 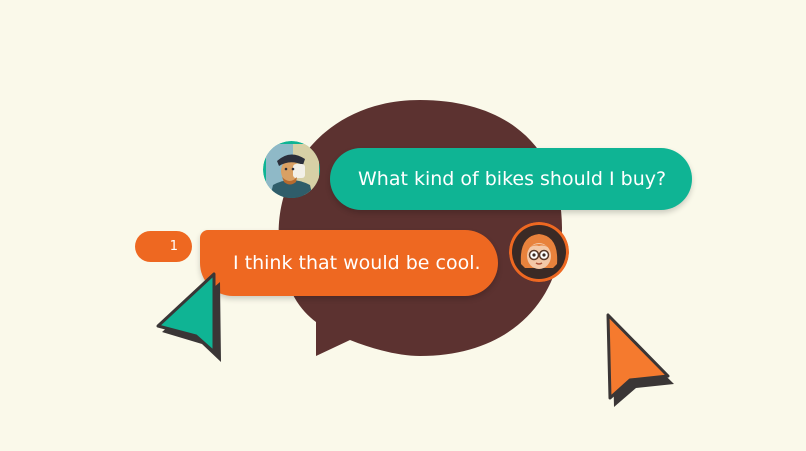 I want to click on cursor-pointer-orange-icon, so click(x=640, y=360).